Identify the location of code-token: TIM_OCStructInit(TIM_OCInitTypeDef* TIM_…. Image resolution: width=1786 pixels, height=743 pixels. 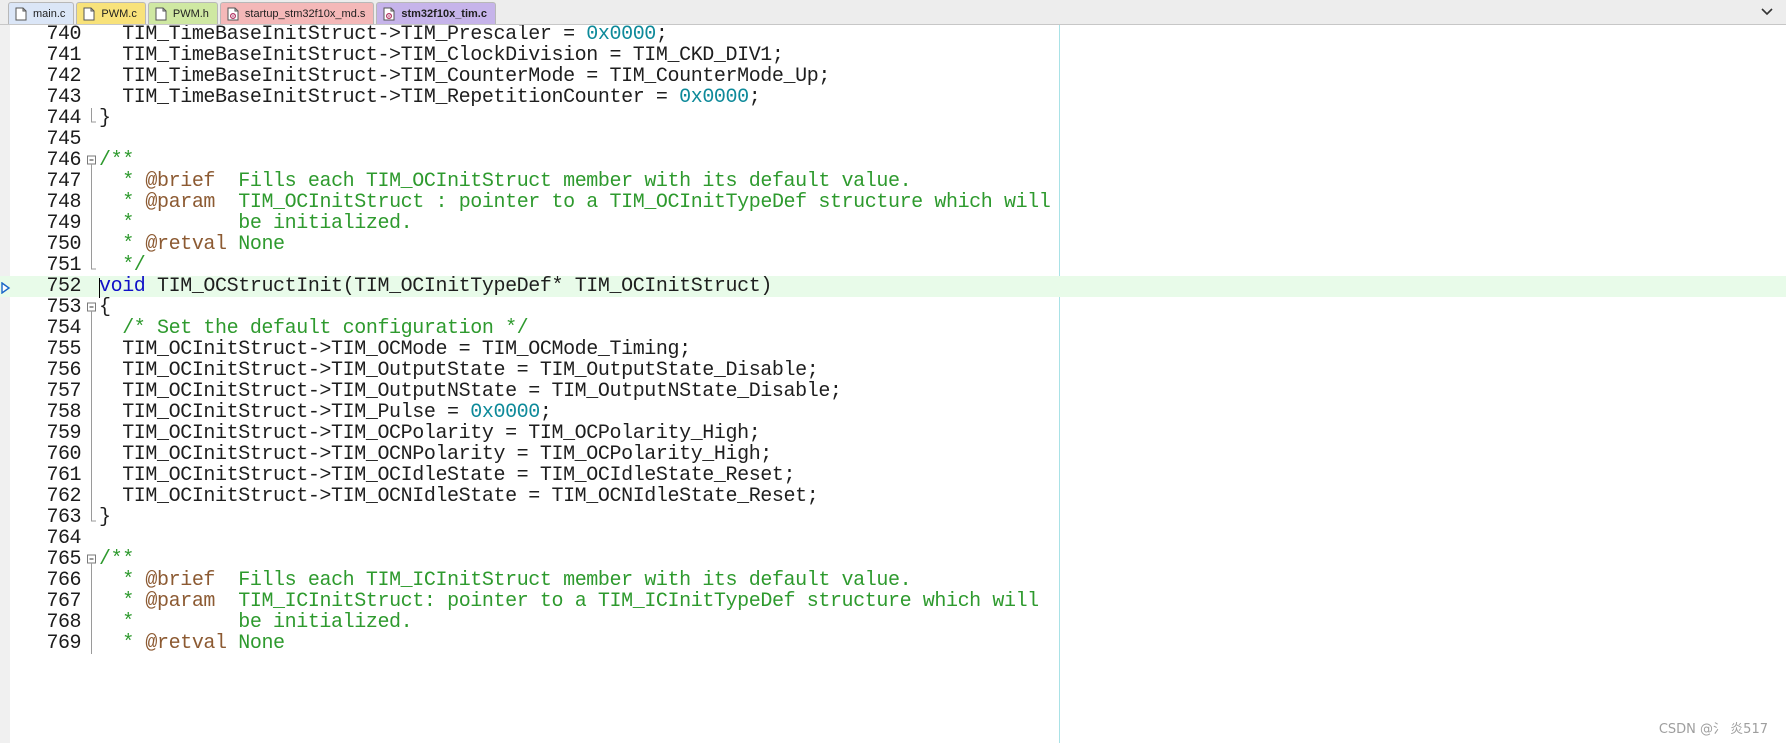
(458, 286).